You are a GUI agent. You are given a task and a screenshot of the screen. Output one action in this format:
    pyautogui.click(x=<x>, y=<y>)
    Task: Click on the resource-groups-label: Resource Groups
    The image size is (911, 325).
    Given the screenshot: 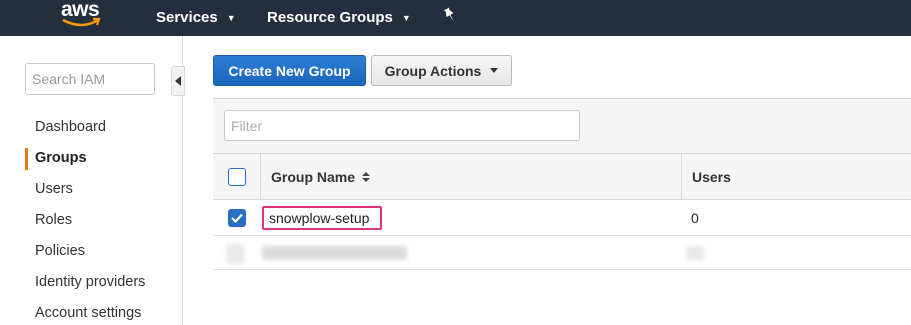 What is the action you would take?
    pyautogui.click(x=330, y=17)
    